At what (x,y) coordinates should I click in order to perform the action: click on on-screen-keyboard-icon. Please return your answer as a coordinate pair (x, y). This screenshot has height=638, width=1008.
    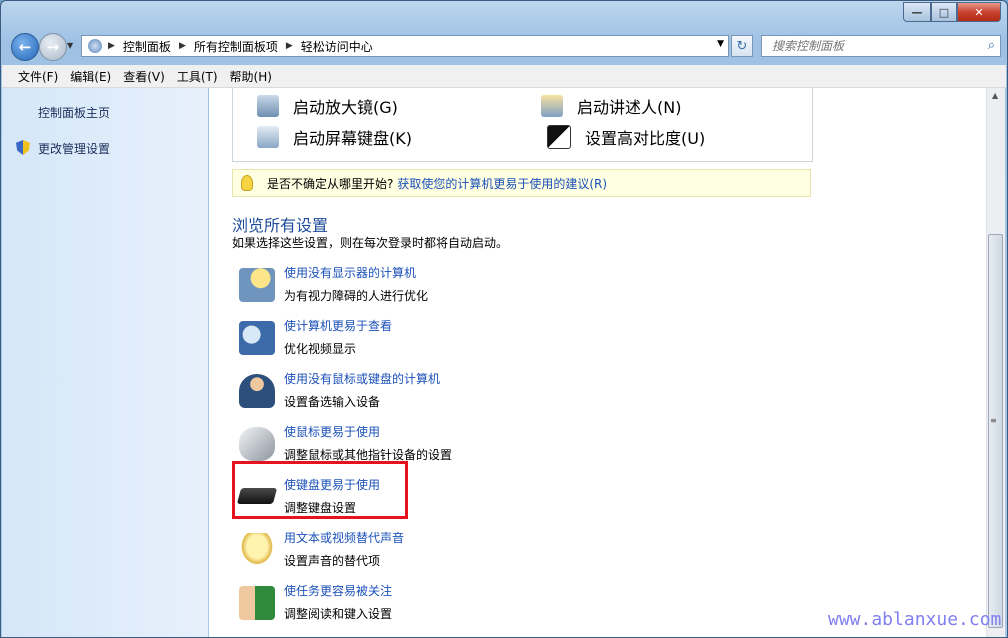
    Looking at the image, I should click on (268, 137).